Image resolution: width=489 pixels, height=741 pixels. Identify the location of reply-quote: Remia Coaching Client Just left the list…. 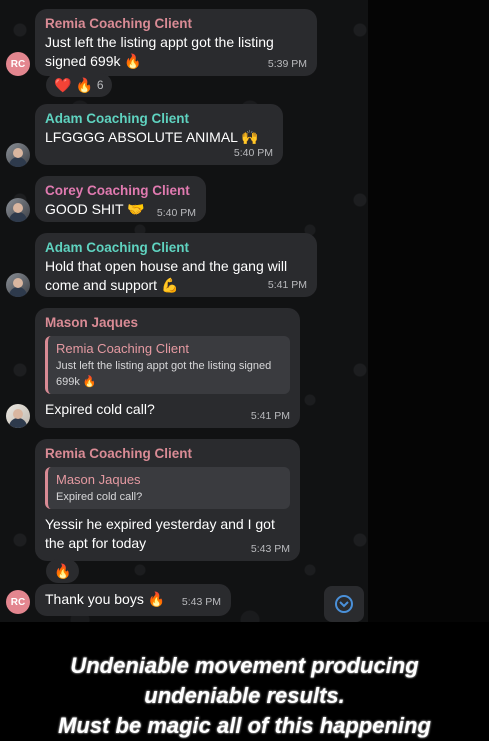
(167, 365).